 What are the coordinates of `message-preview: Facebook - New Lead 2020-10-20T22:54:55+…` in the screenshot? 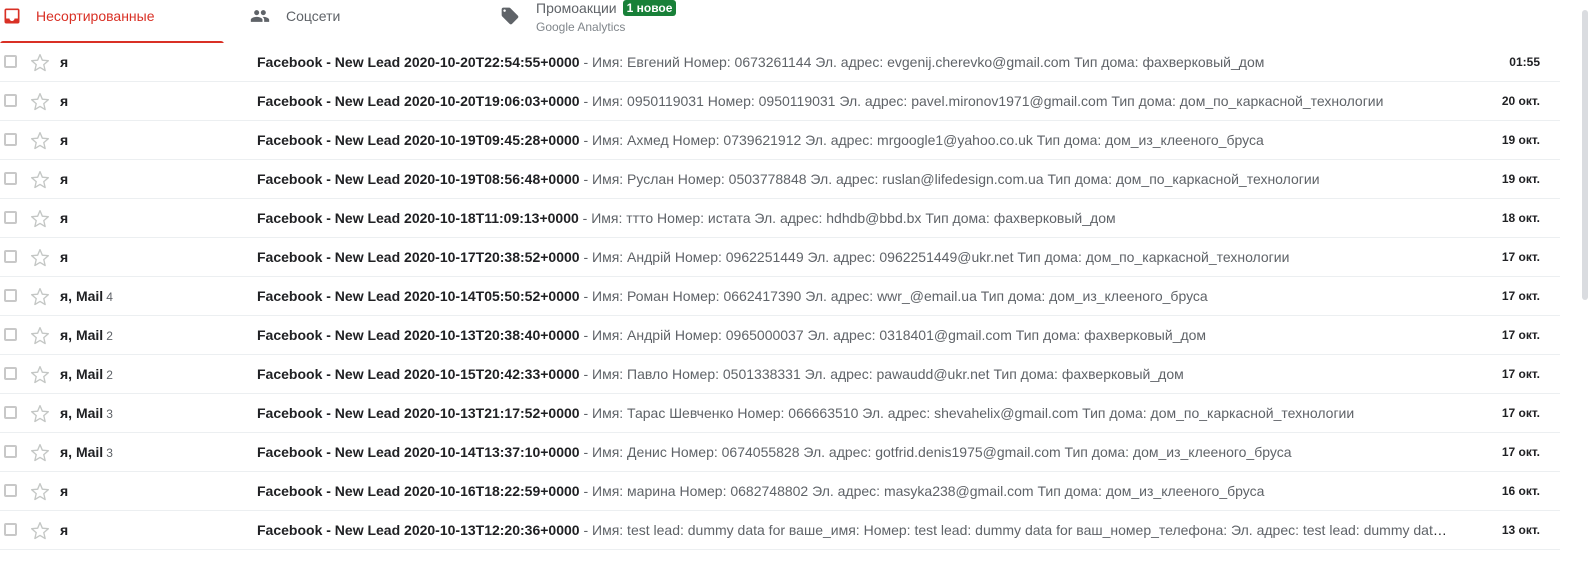 It's located at (852, 62).